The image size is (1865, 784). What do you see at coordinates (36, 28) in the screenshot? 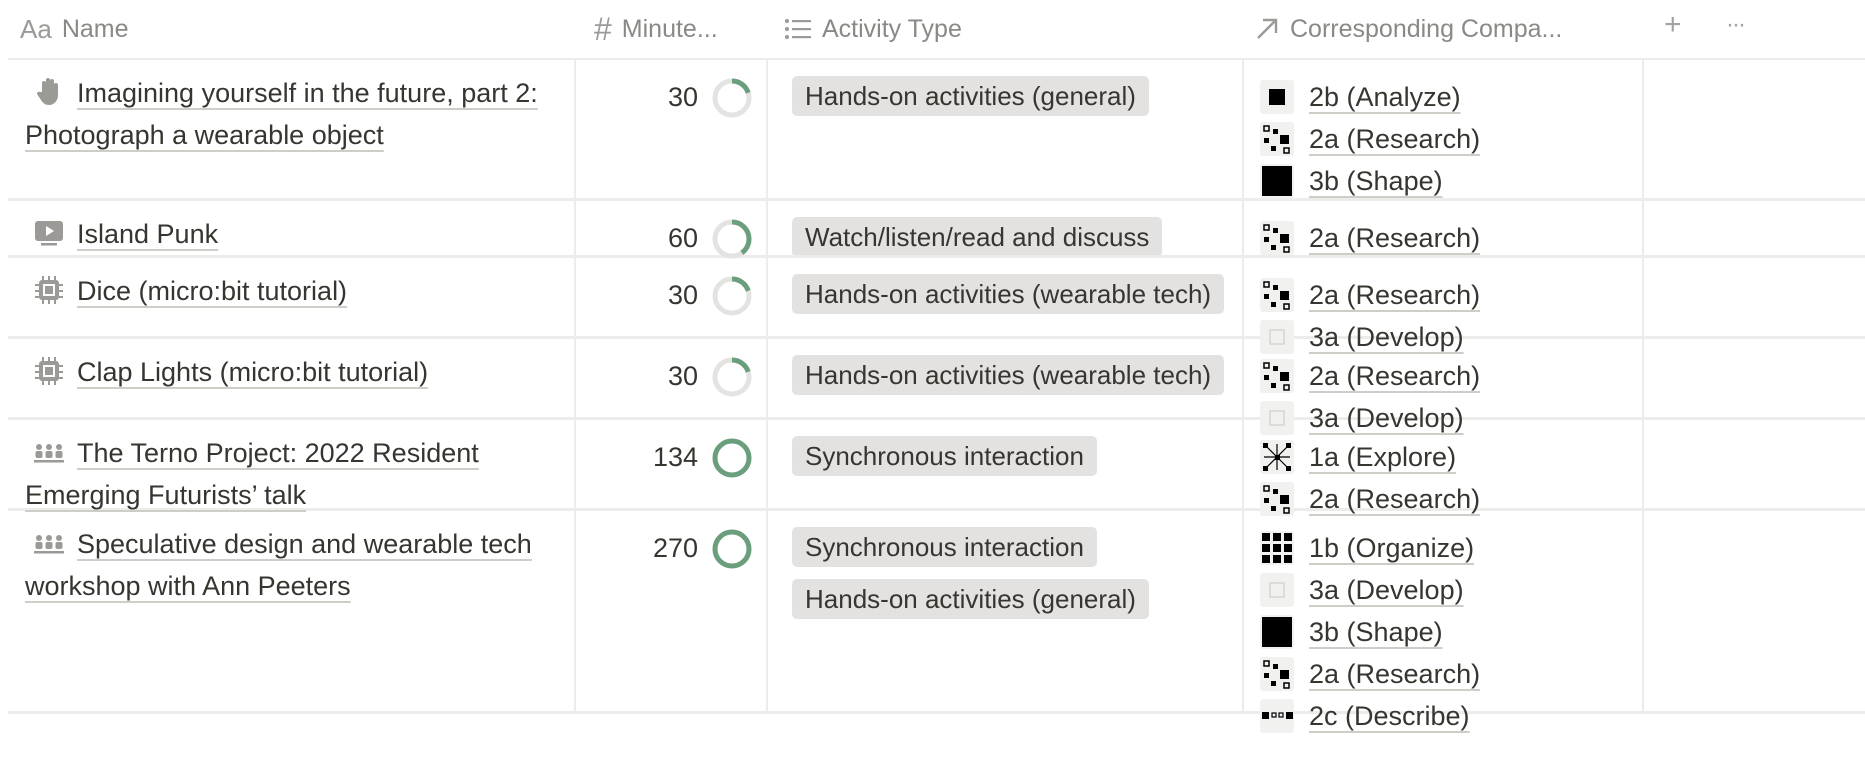
I see `text-type-icon: Aa` at bounding box center [36, 28].